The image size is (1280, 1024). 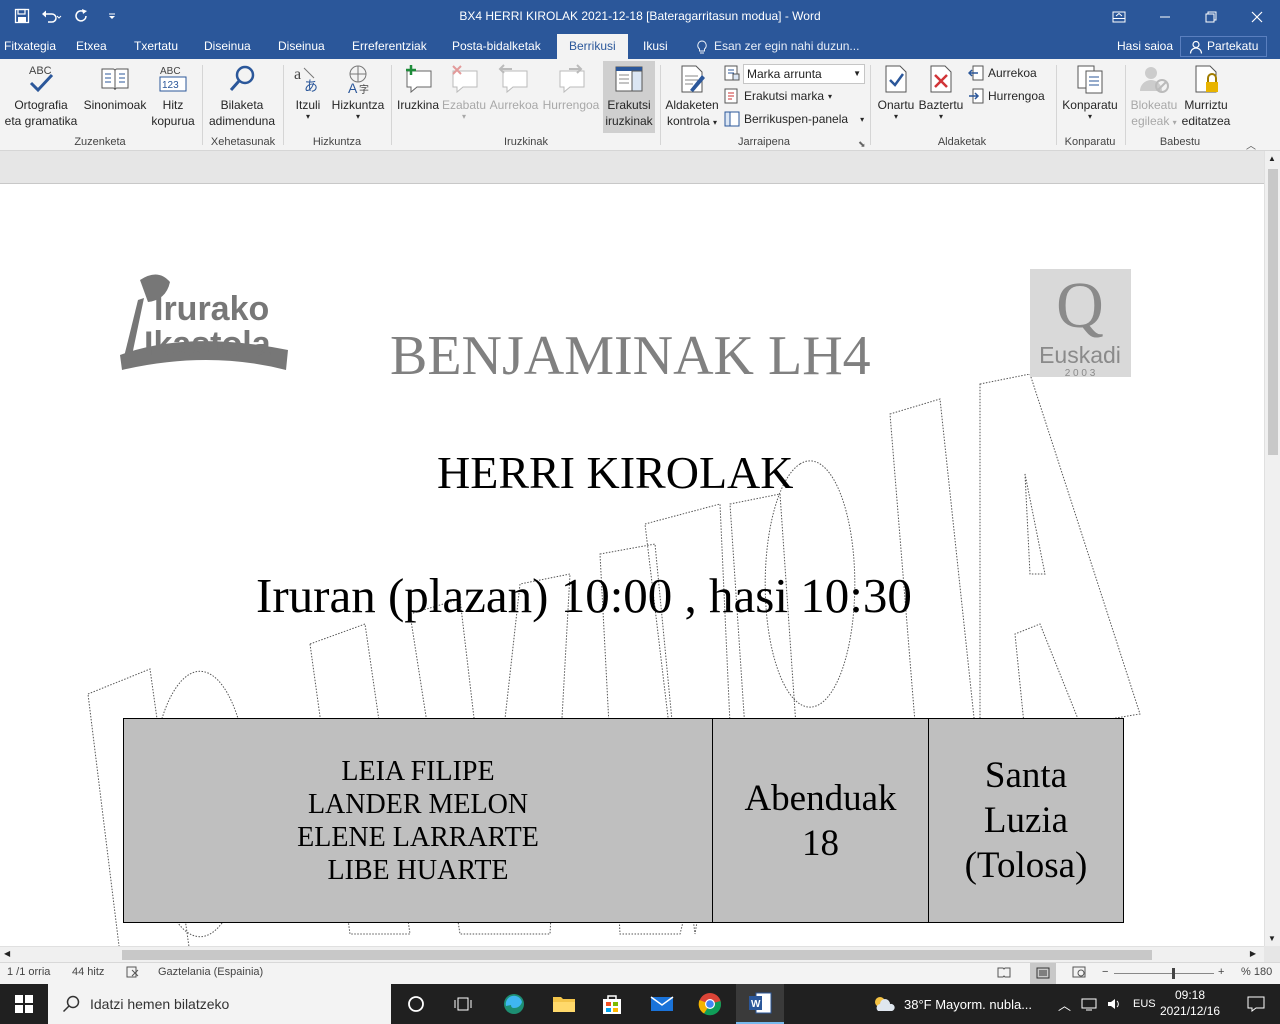 I want to click on read-mode-icon, so click(x=1004, y=973).